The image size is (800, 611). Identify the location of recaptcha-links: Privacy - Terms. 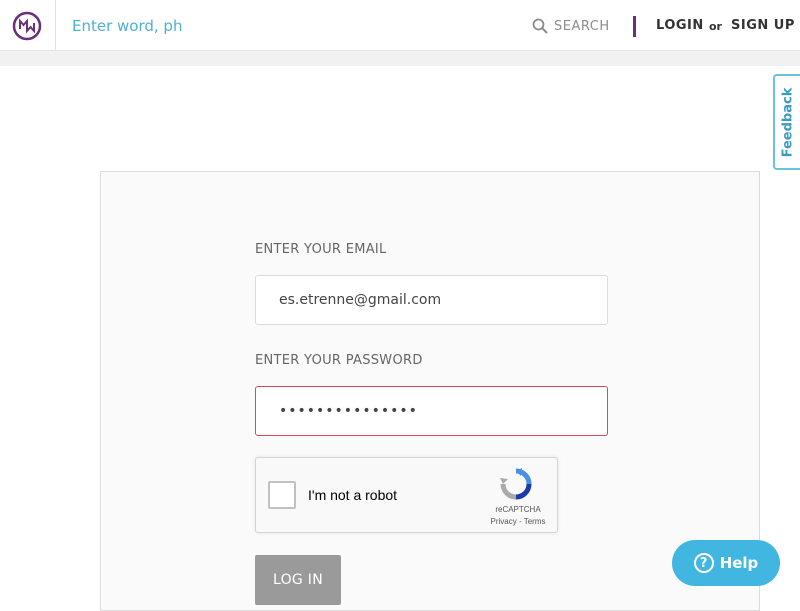
(518, 521).